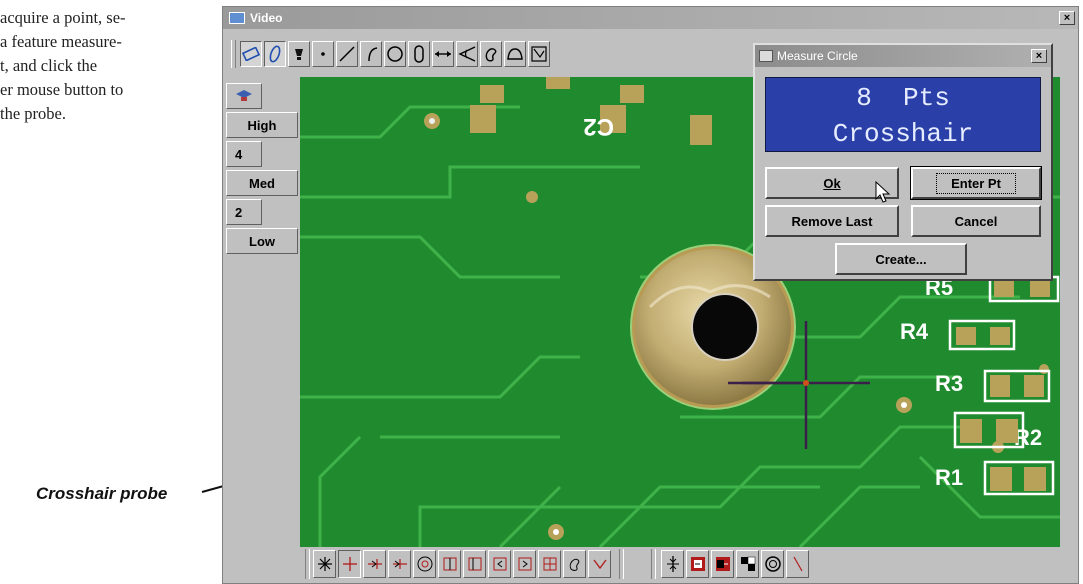 The height and width of the screenshot is (584, 1083). Describe the element at coordinates (251, 54) in the screenshot. I see `rectangle-tool-icon` at that location.